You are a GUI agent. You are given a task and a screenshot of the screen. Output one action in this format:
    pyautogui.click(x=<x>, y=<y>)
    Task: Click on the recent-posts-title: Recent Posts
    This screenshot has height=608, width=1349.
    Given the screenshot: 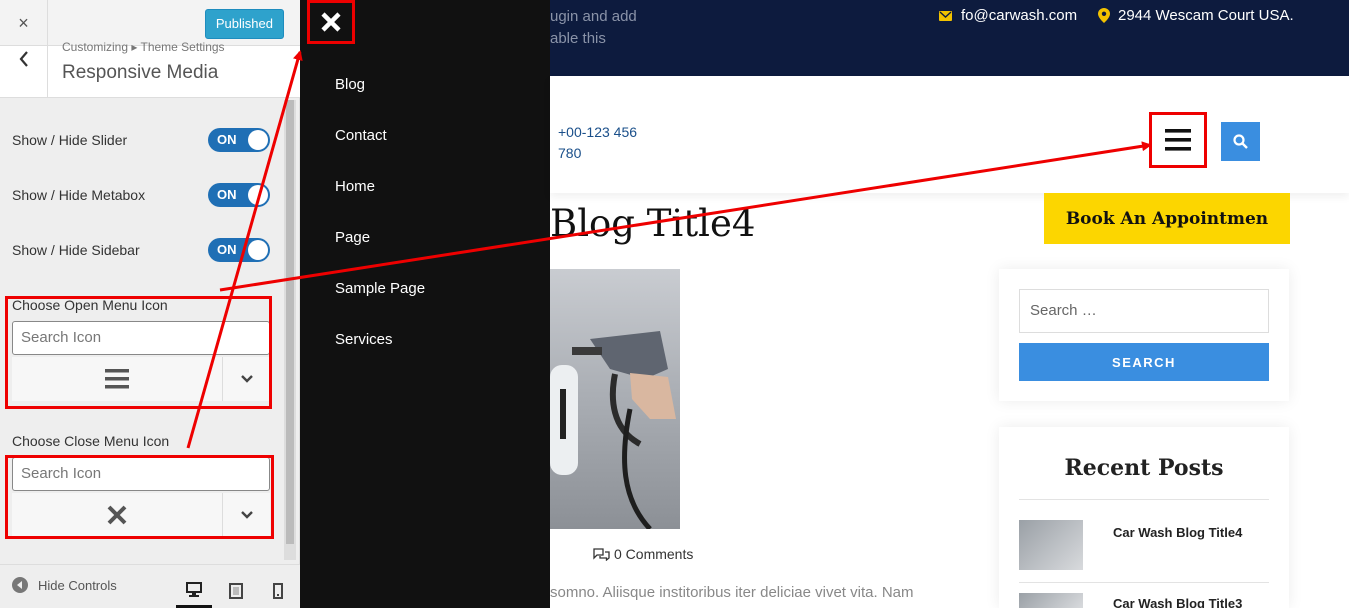 What is the action you would take?
    pyautogui.click(x=1144, y=468)
    